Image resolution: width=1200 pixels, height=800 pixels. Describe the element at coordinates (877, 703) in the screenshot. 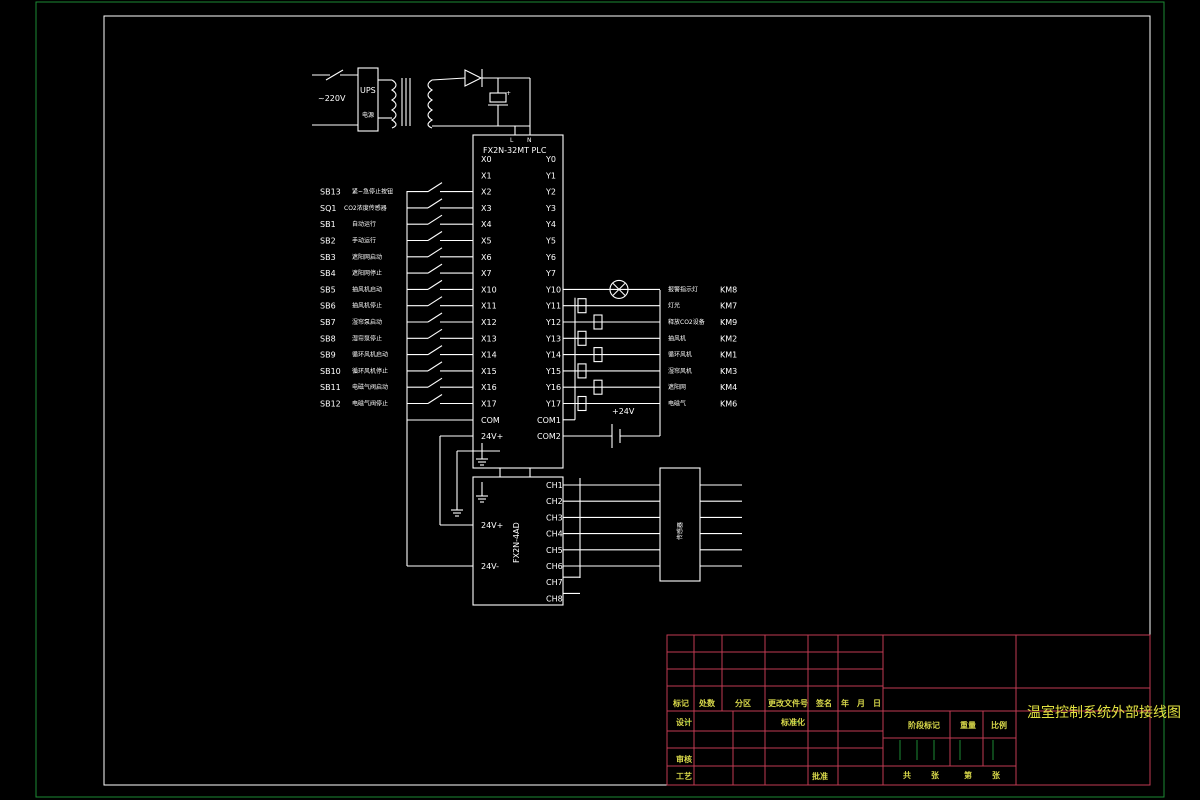

I see `tb-day: 日` at that location.